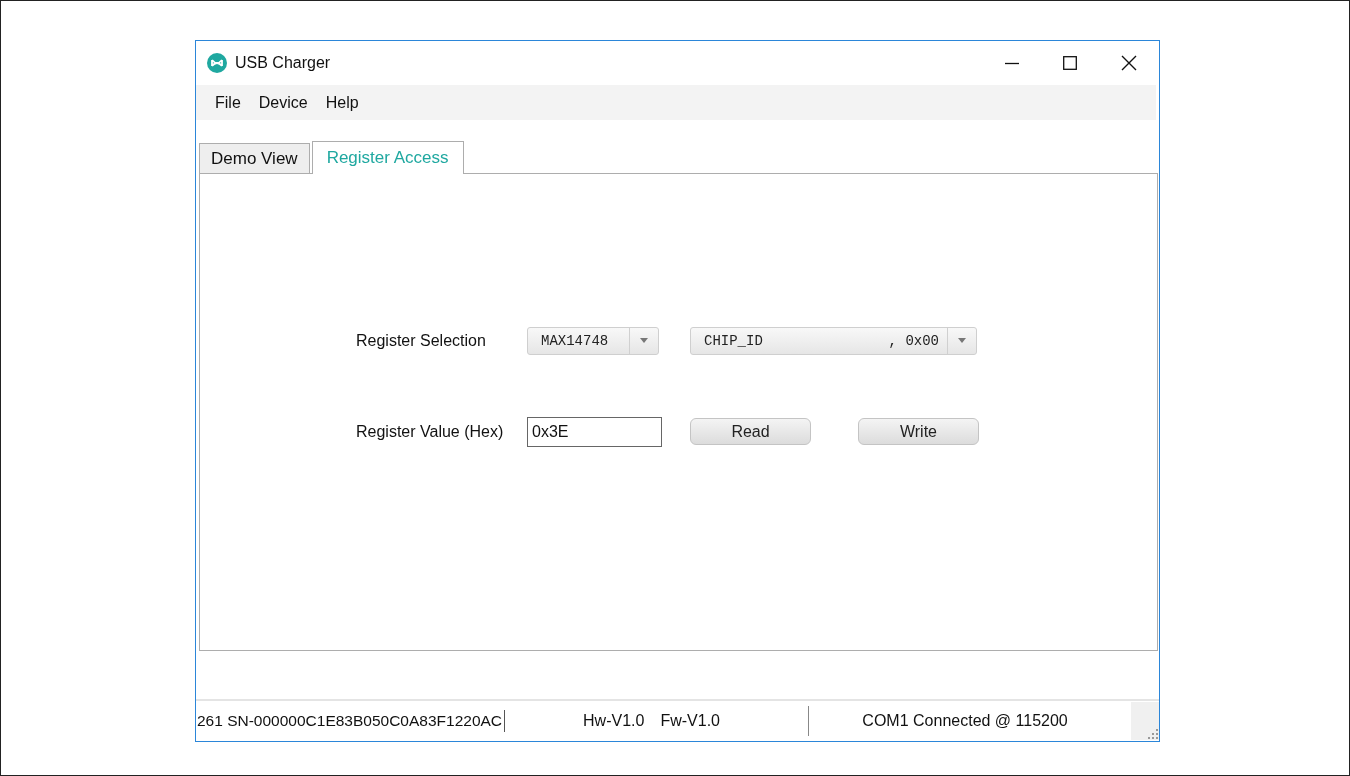 The image size is (1350, 776). What do you see at coordinates (254, 158) in the screenshot?
I see `tab: Demo View` at bounding box center [254, 158].